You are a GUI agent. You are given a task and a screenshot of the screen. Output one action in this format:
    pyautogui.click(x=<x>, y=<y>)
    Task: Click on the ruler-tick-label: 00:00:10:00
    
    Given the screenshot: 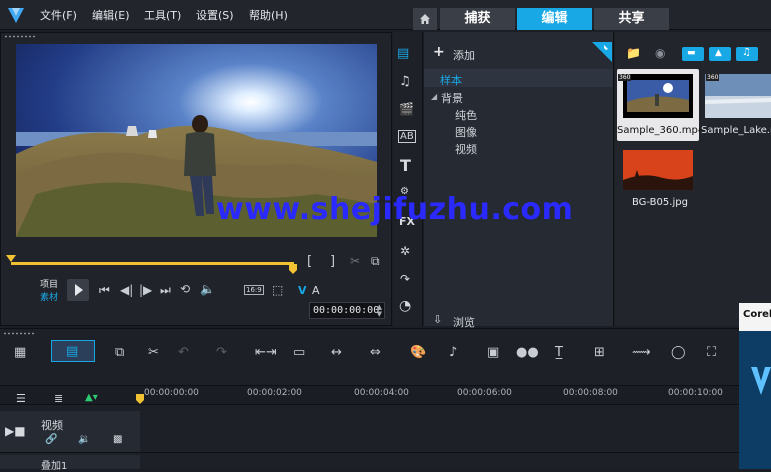 What is the action you would take?
    pyautogui.click(x=695, y=393)
    